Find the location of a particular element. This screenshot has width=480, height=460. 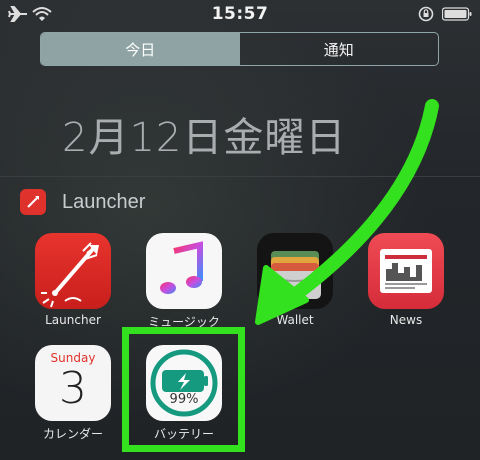

launcher-app-icon is located at coordinates (73, 271).